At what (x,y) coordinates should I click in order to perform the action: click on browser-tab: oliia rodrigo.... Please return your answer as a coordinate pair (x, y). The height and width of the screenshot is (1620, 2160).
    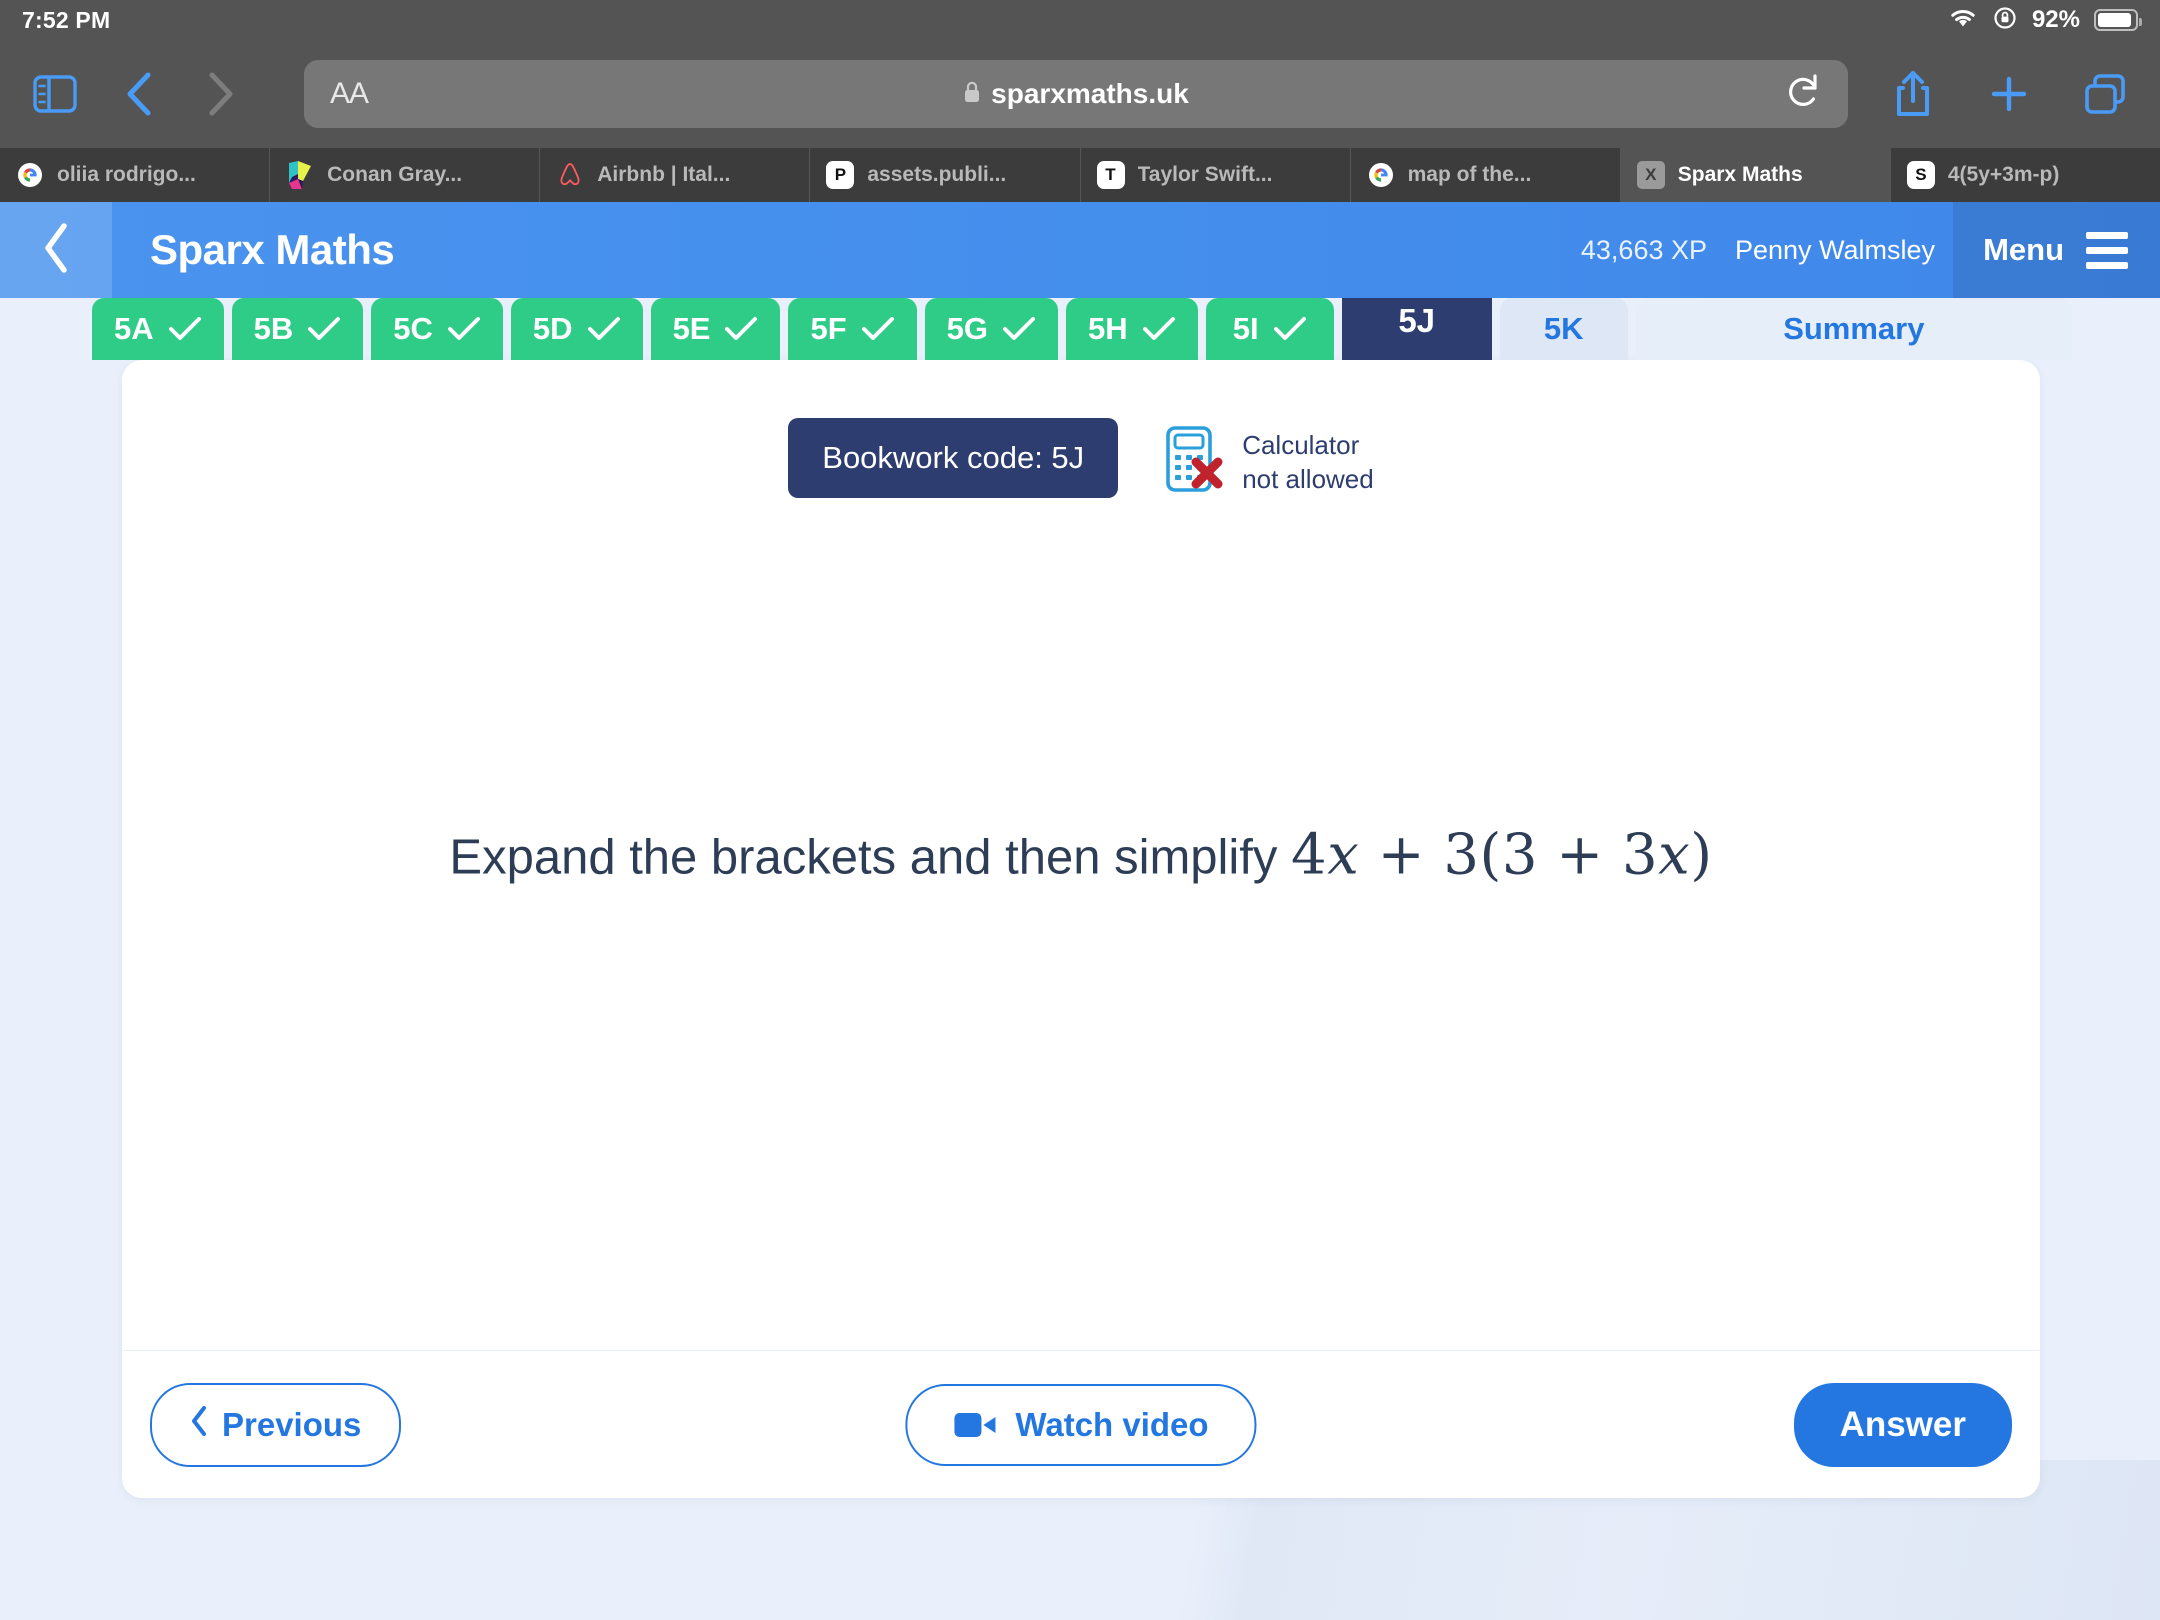
    Looking at the image, I should click on (135, 175).